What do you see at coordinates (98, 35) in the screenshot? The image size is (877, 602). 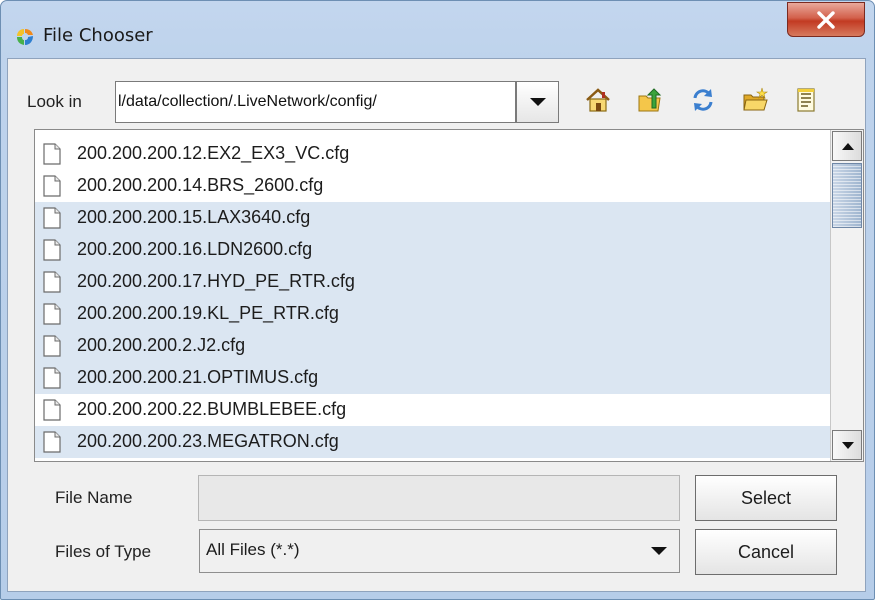 I see `window-title: File Chooser` at bounding box center [98, 35].